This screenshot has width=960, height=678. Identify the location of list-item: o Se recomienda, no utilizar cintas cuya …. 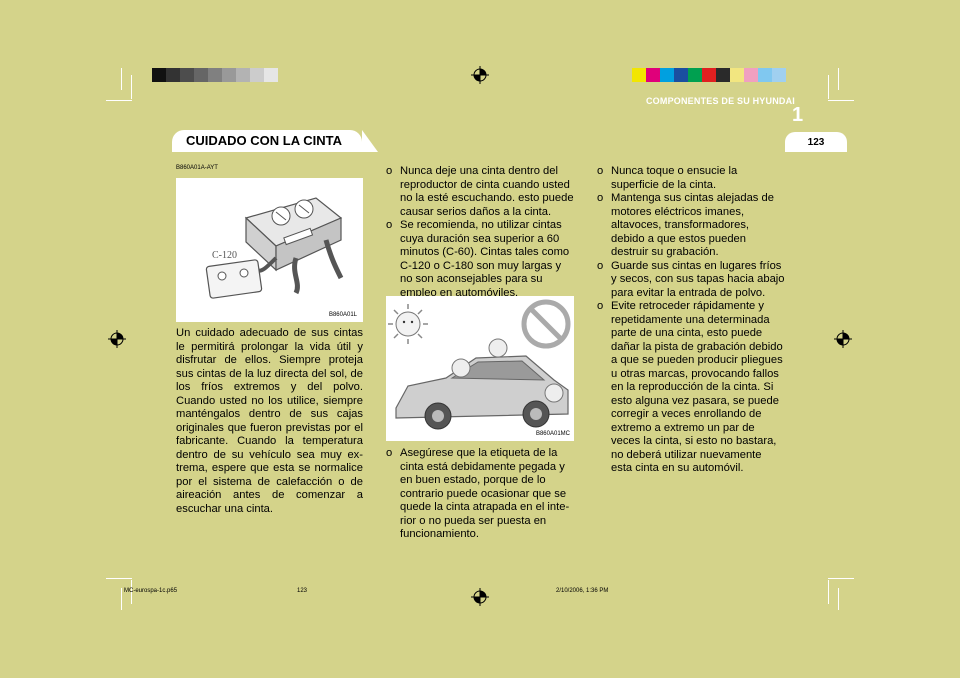
(478, 259).